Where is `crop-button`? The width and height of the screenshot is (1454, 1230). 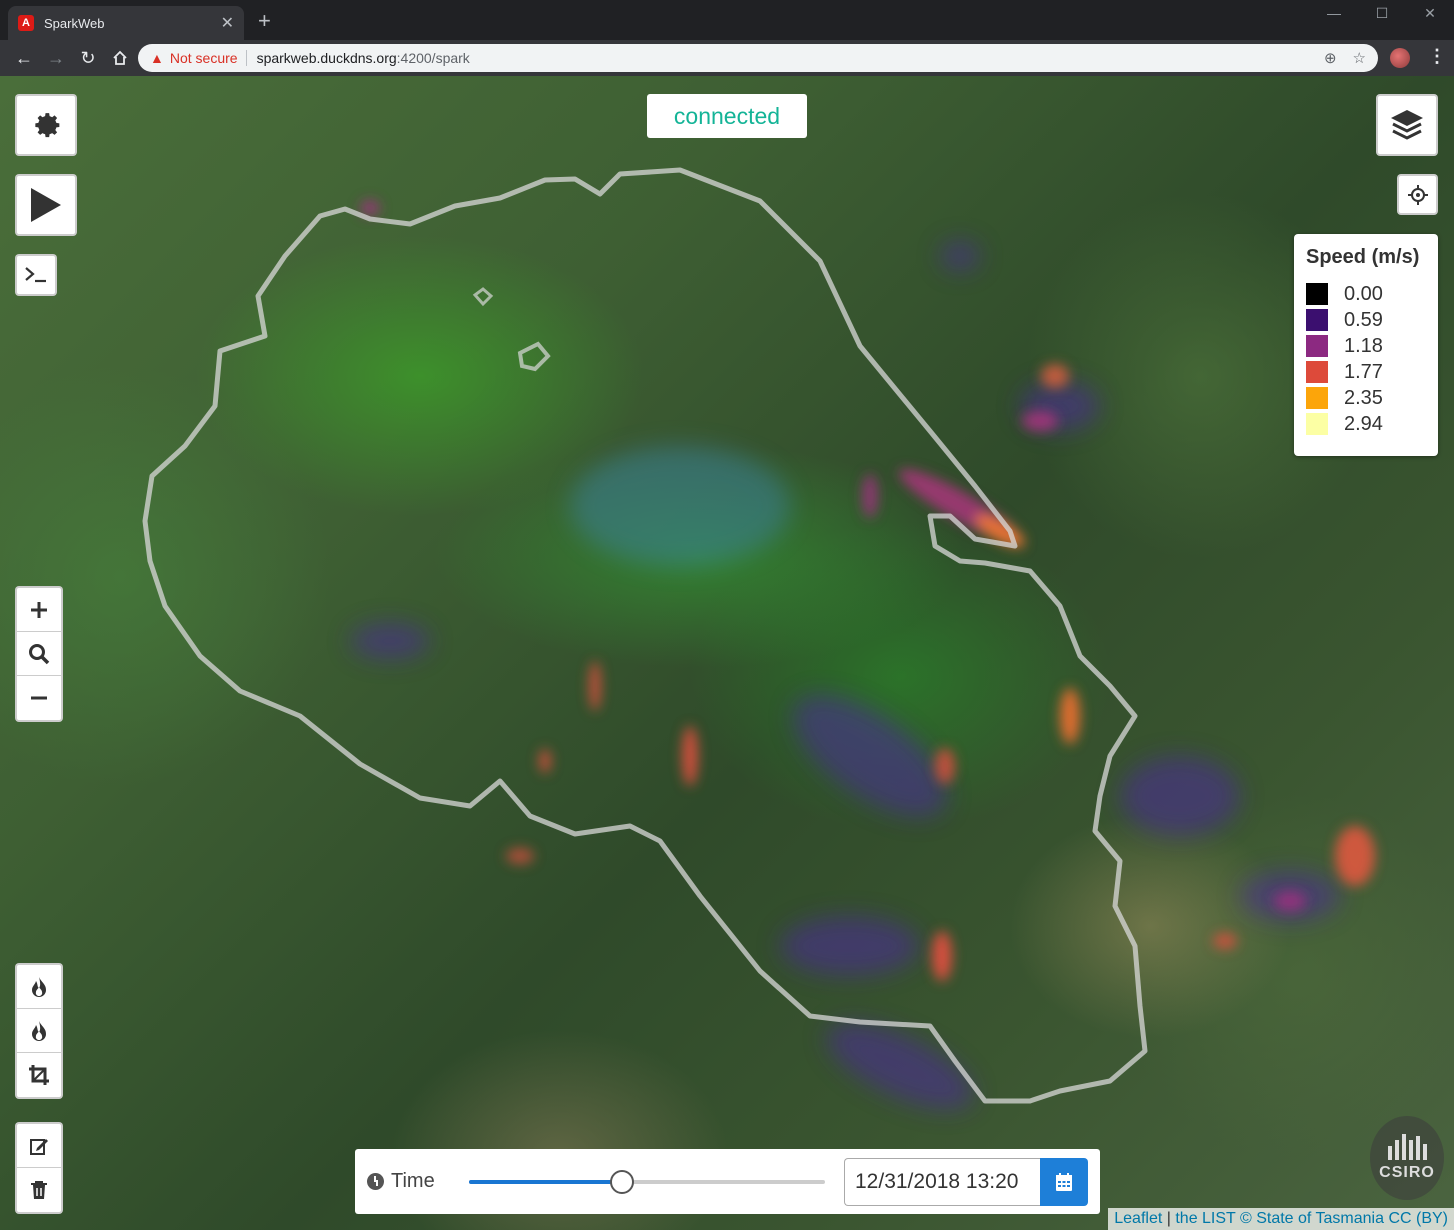 crop-button is located at coordinates (39, 1075).